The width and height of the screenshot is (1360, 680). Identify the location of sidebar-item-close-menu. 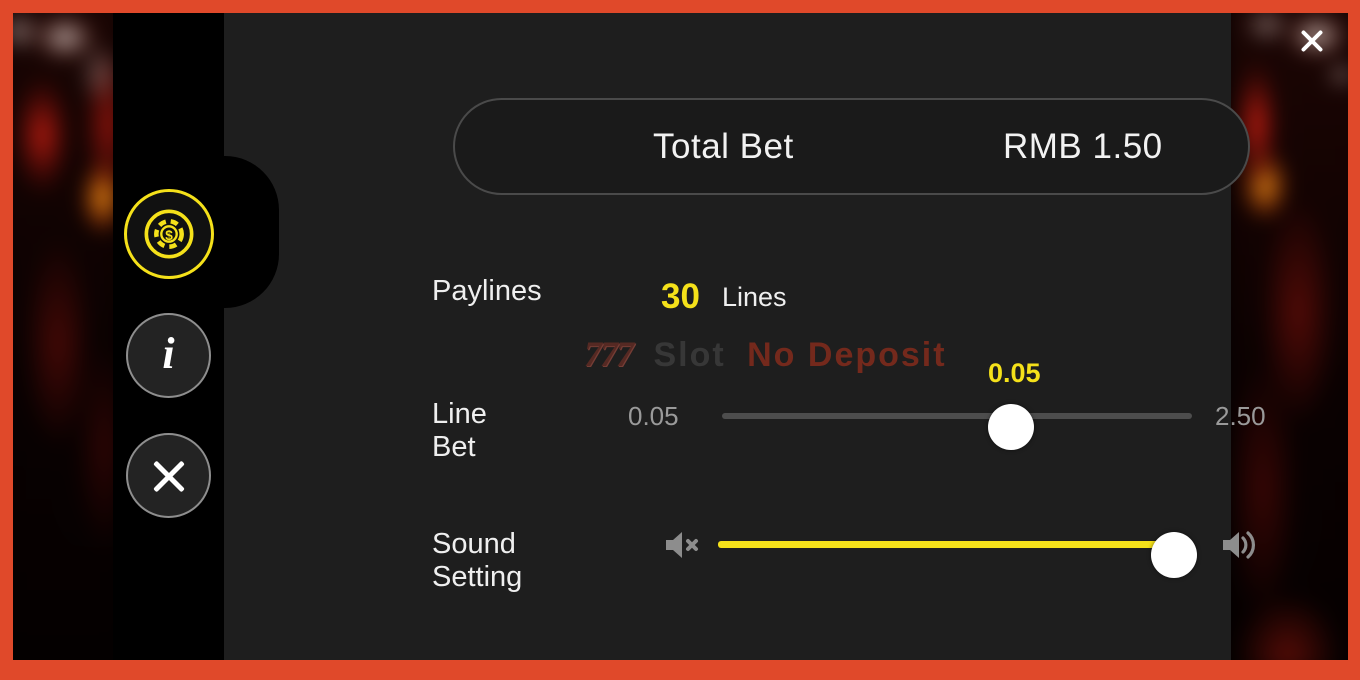
(168, 475).